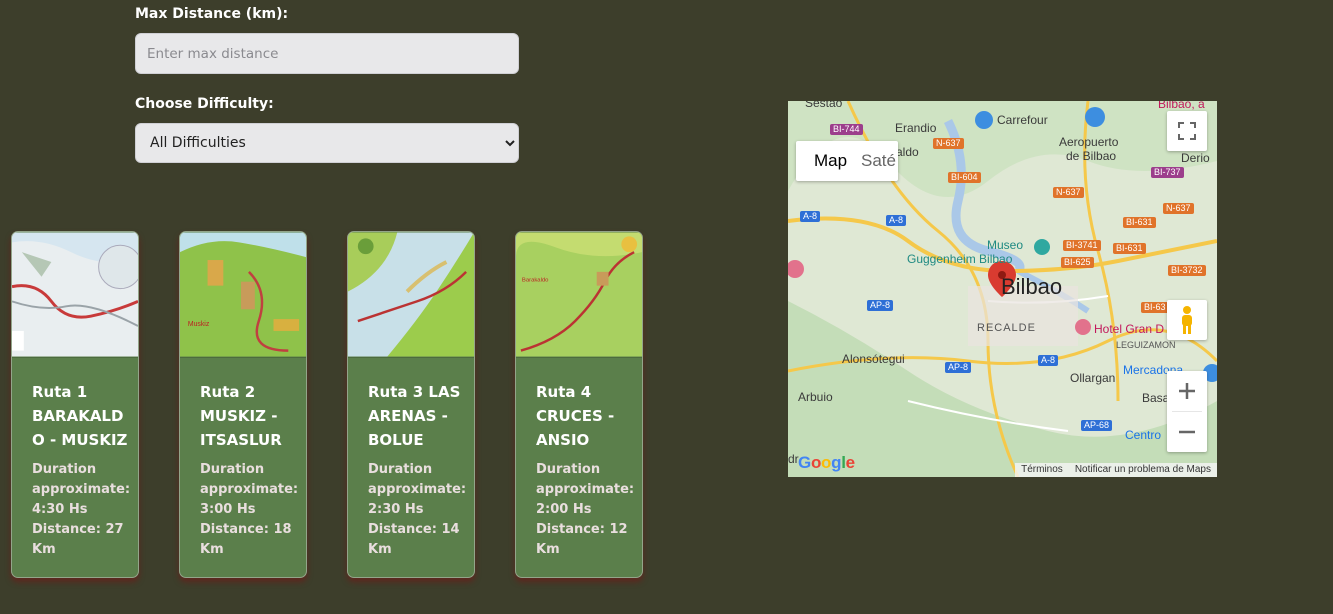  Describe the element at coordinates (846, 129) in the screenshot. I see `road-badge: BI-744` at that location.